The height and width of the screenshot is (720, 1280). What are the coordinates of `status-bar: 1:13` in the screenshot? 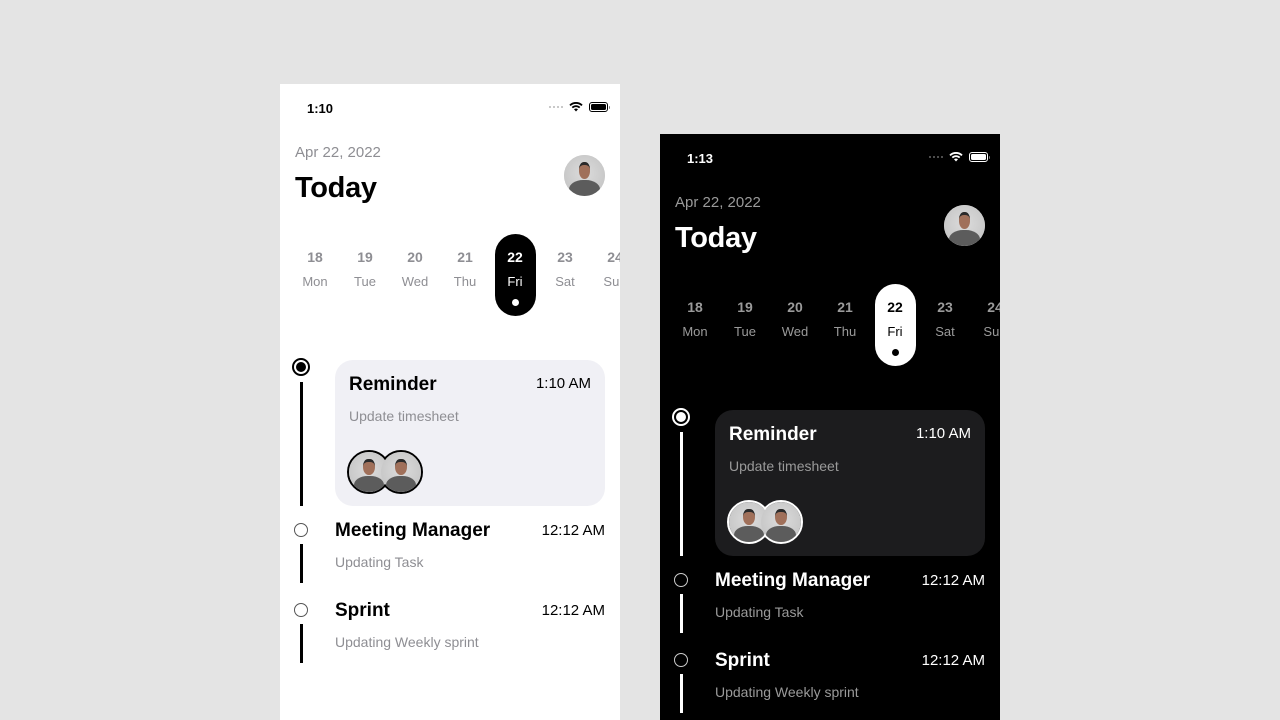 It's located at (830, 158).